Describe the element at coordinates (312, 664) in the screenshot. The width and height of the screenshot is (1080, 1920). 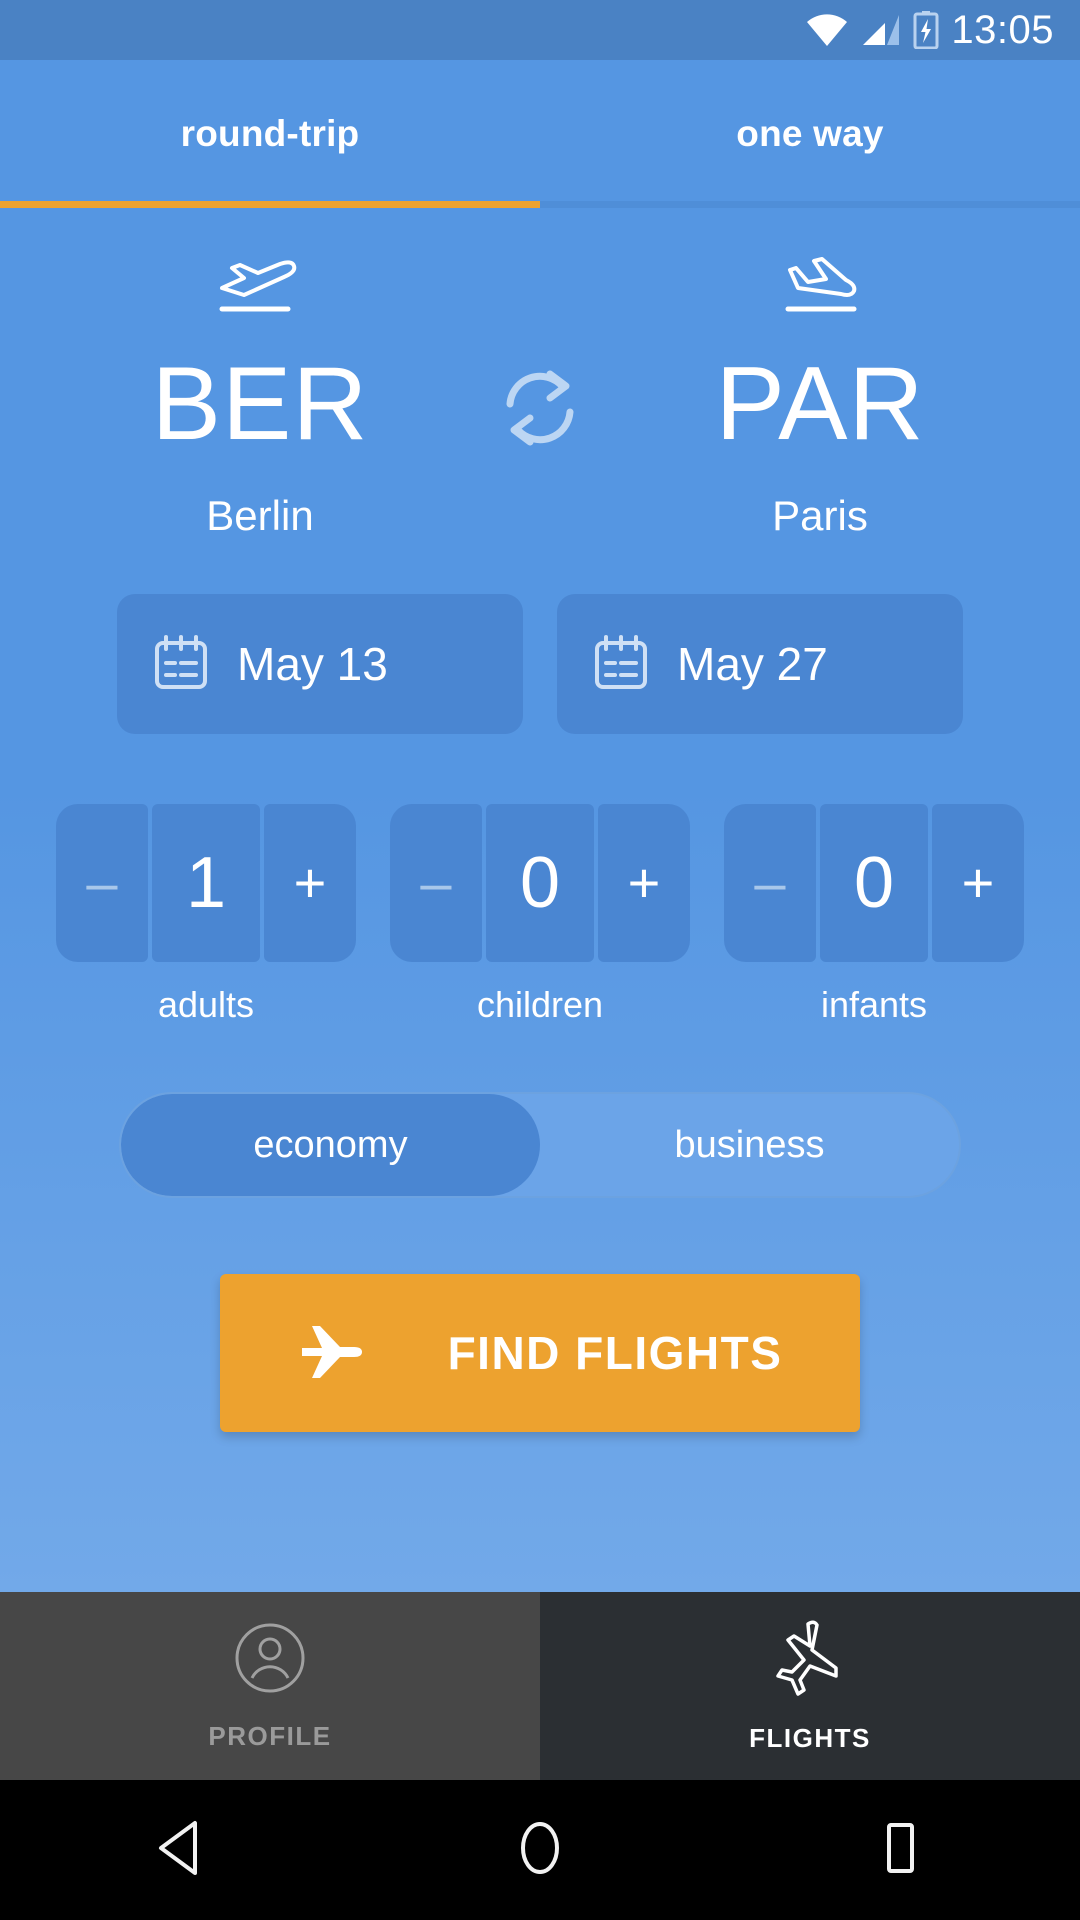
I see `depart-date-value: May 13` at that location.